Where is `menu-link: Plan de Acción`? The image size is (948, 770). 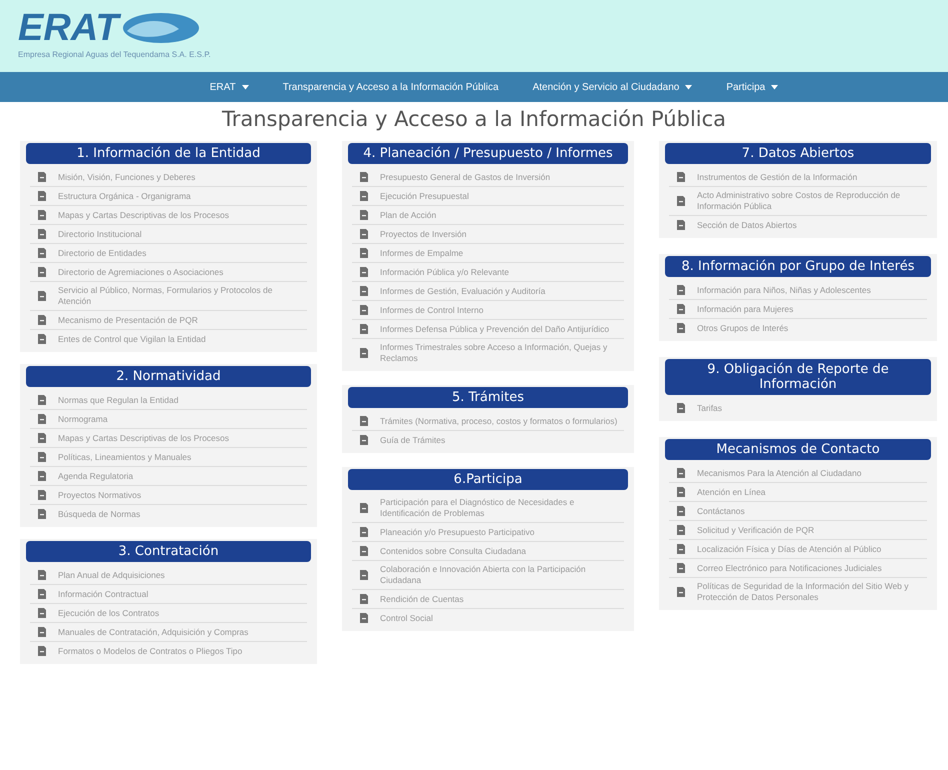
menu-link: Plan de Acción is located at coordinates (408, 215).